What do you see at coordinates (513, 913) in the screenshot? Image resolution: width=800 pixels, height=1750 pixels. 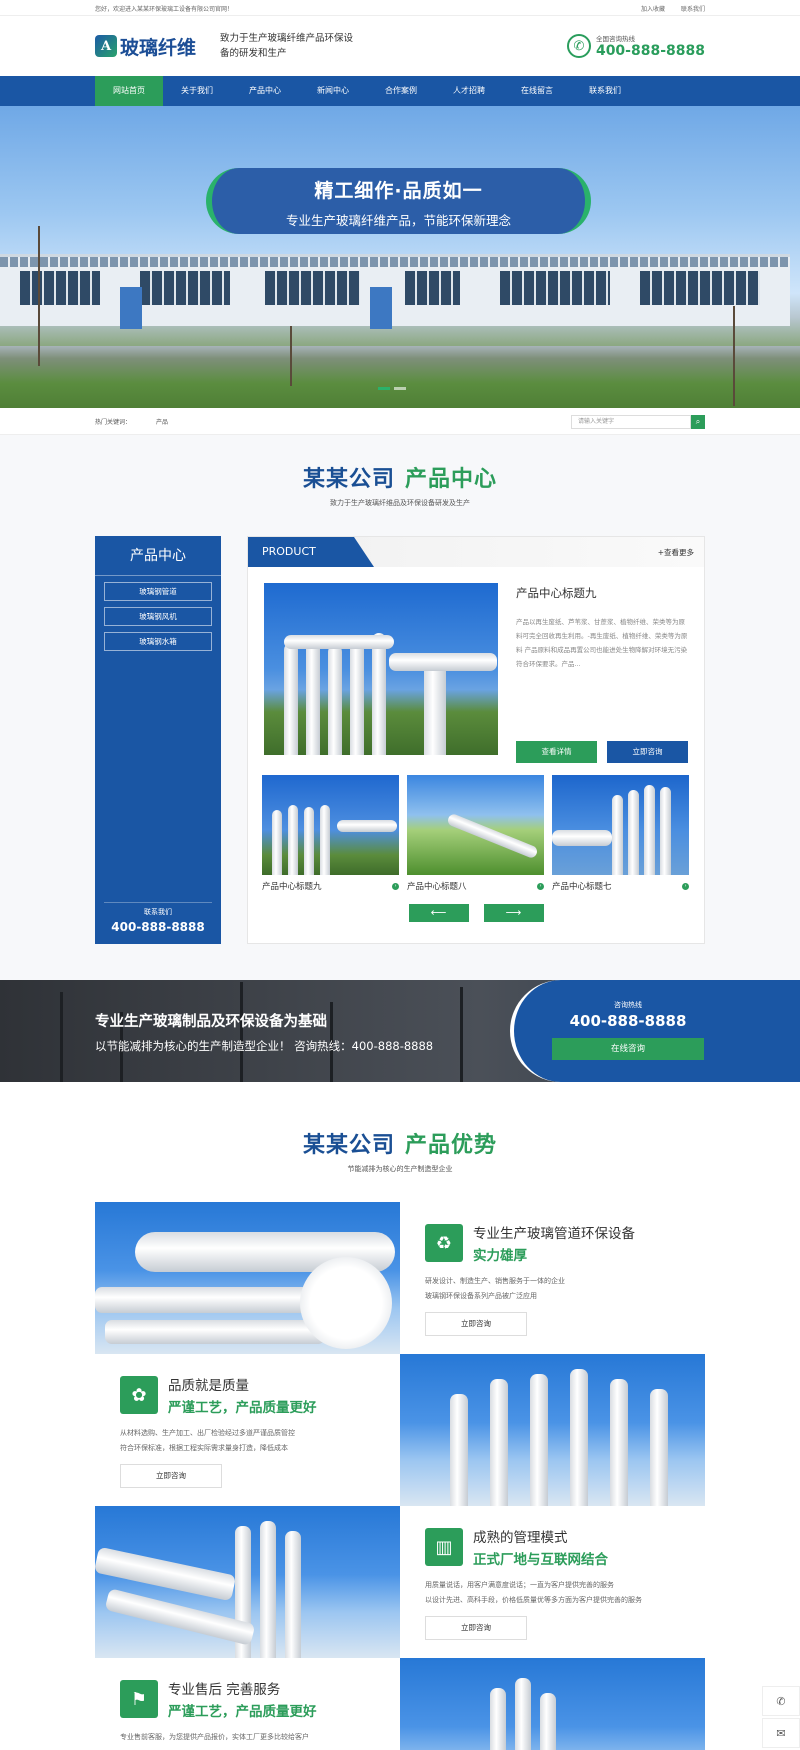 I see `next-arrow-icon: ⟶` at bounding box center [513, 913].